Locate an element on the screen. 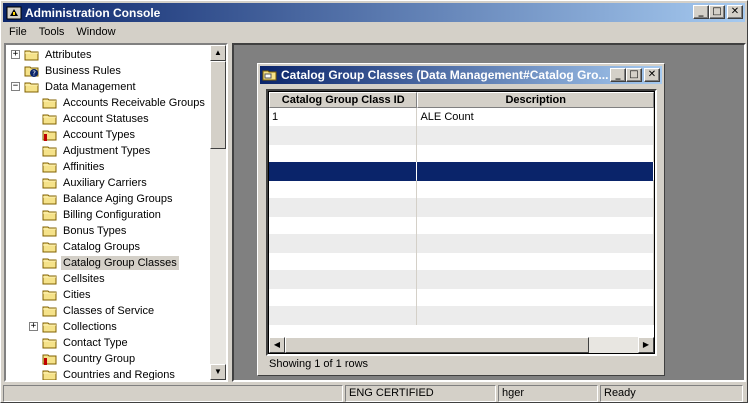 Image resolution: width=748 pixels, height=403 pixels. cell-description: ALE Count is located at coordinates (535, 117).